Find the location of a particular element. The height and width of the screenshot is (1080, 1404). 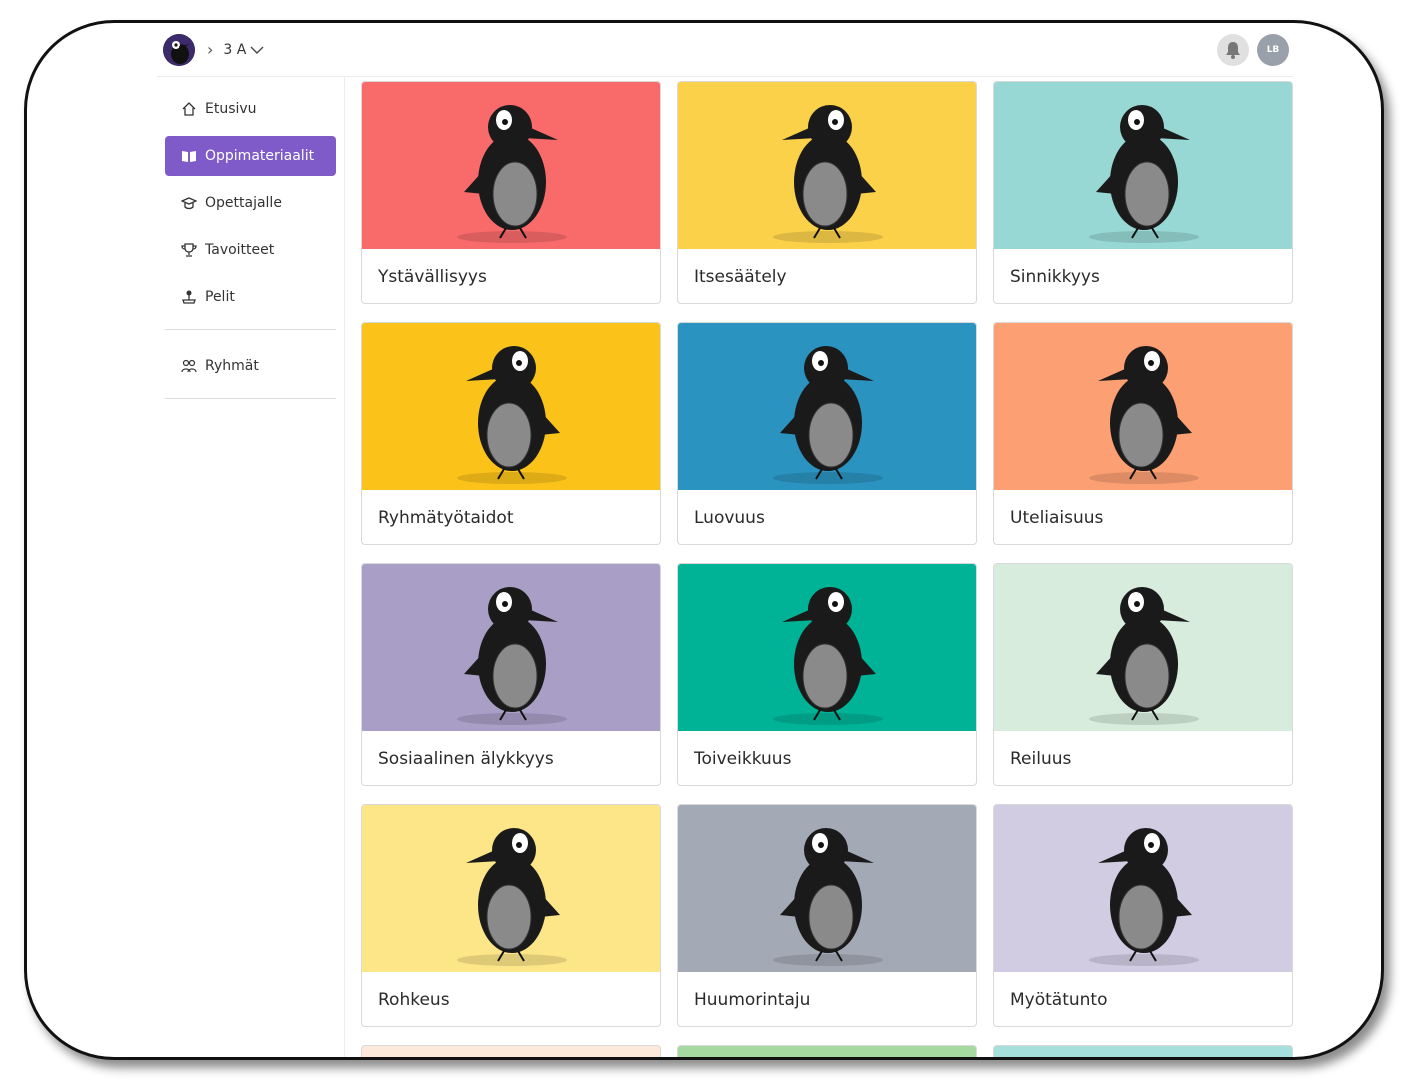

card-title: Luovuus is located at coordinates (729, 518).